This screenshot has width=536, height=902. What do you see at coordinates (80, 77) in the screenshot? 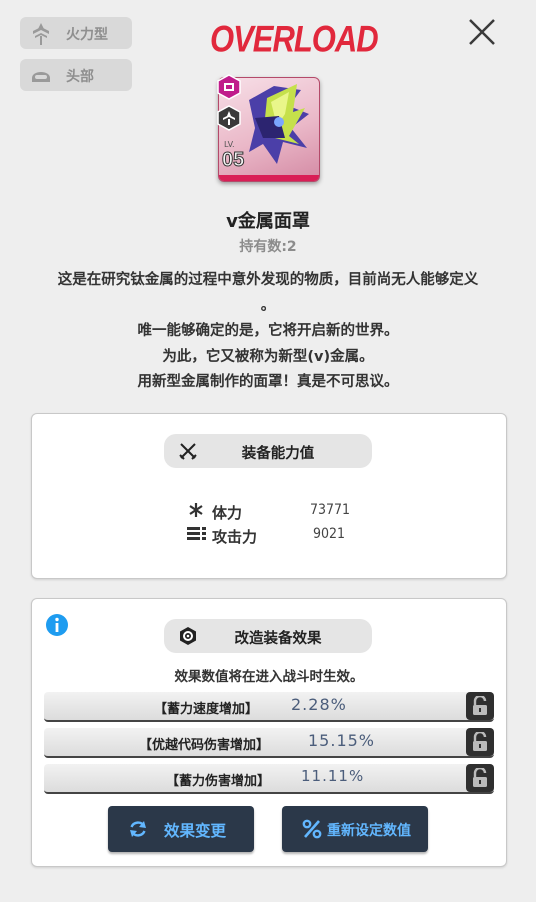
I see `slot-tag-label: 头部` at bounding box center [80, 77].